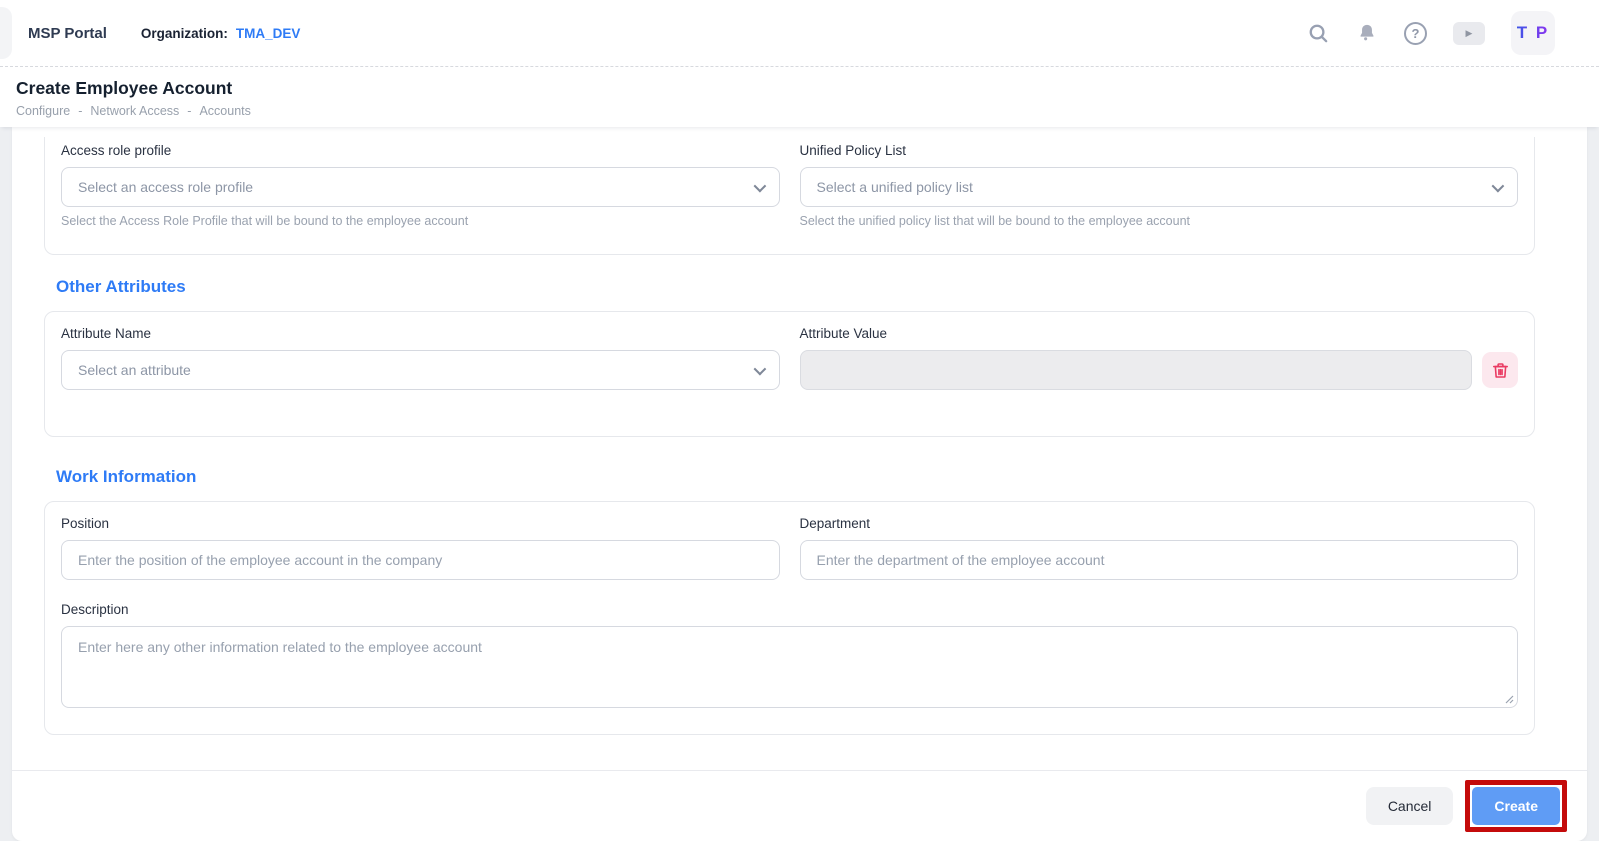 This screenshot has width=1599, height=841. I want to click on sidebar-edge, so click(6, 33).